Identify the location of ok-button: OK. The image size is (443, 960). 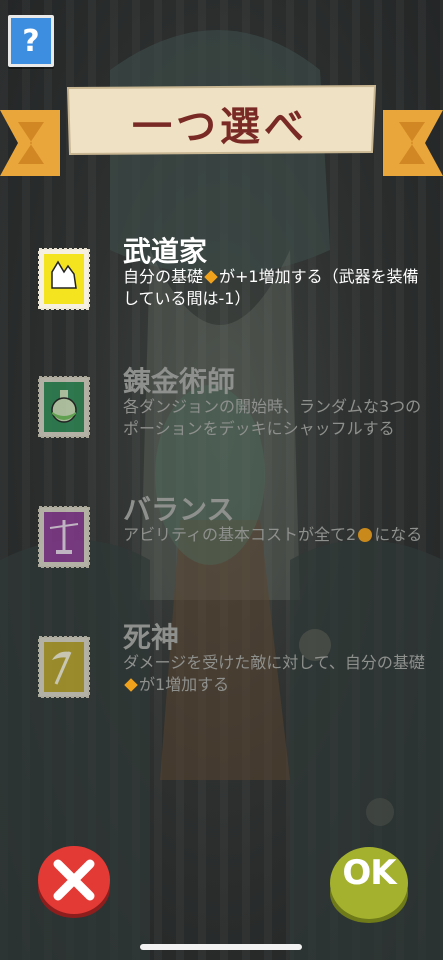
(369, 884).